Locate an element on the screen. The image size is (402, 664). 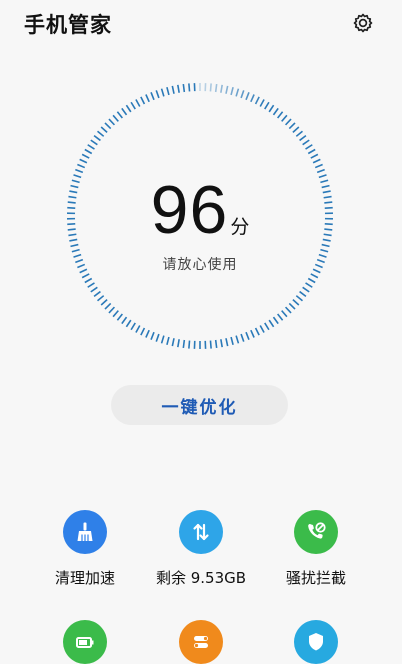
app-toggle-icon is located at coordinates (201, 642).